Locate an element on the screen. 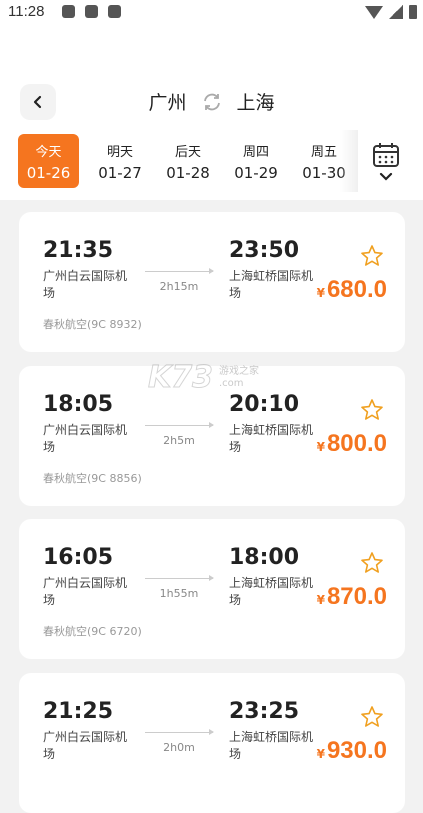 Image resolution: width=423 pixels, height=813 pixels. calendar-icon is located at coordinates (386, 155).